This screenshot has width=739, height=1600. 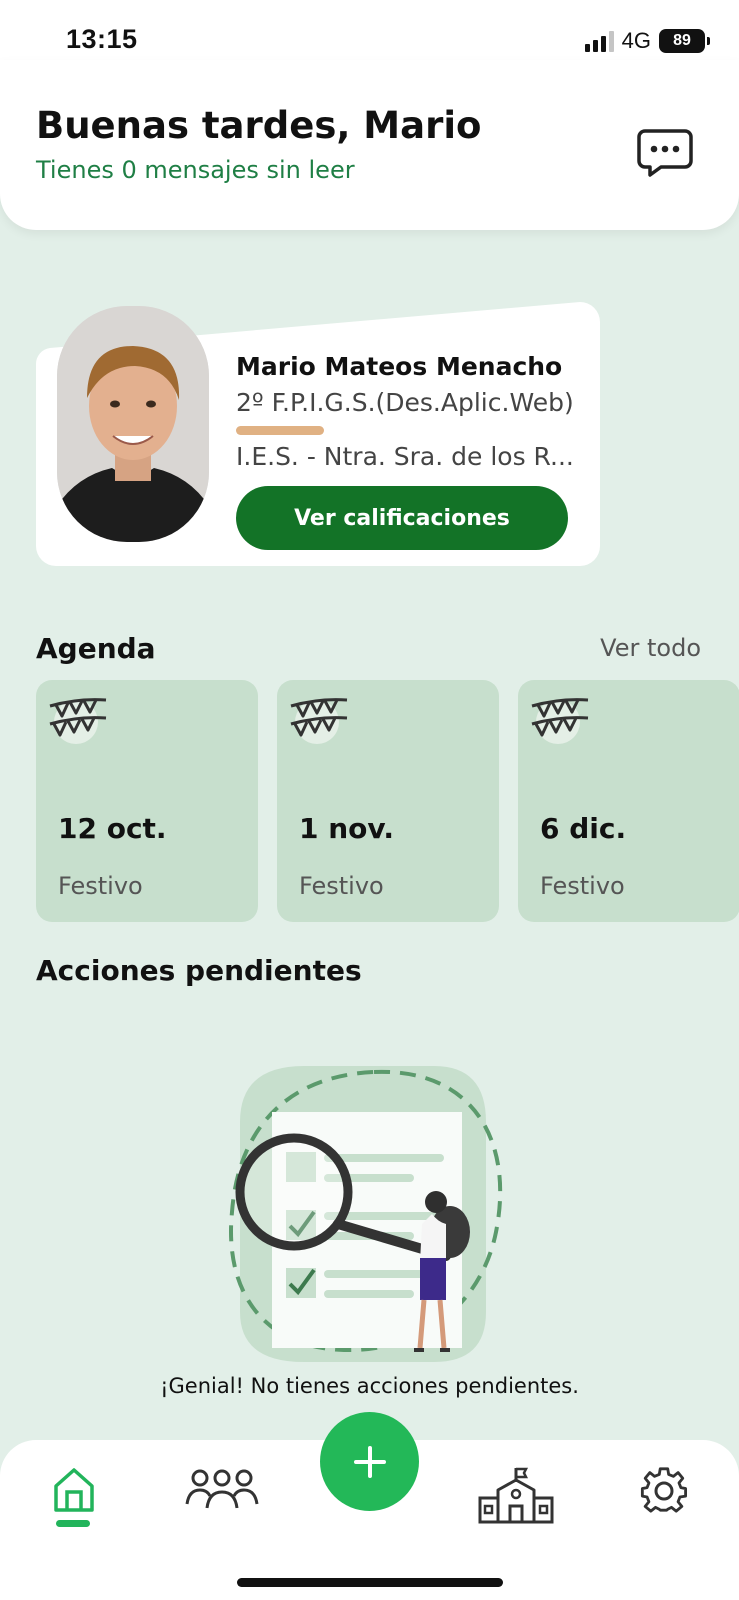 What do you see at coordinates (133, 424) in the screenshot?
I see `student-photo` at bounding box center [133, 424].